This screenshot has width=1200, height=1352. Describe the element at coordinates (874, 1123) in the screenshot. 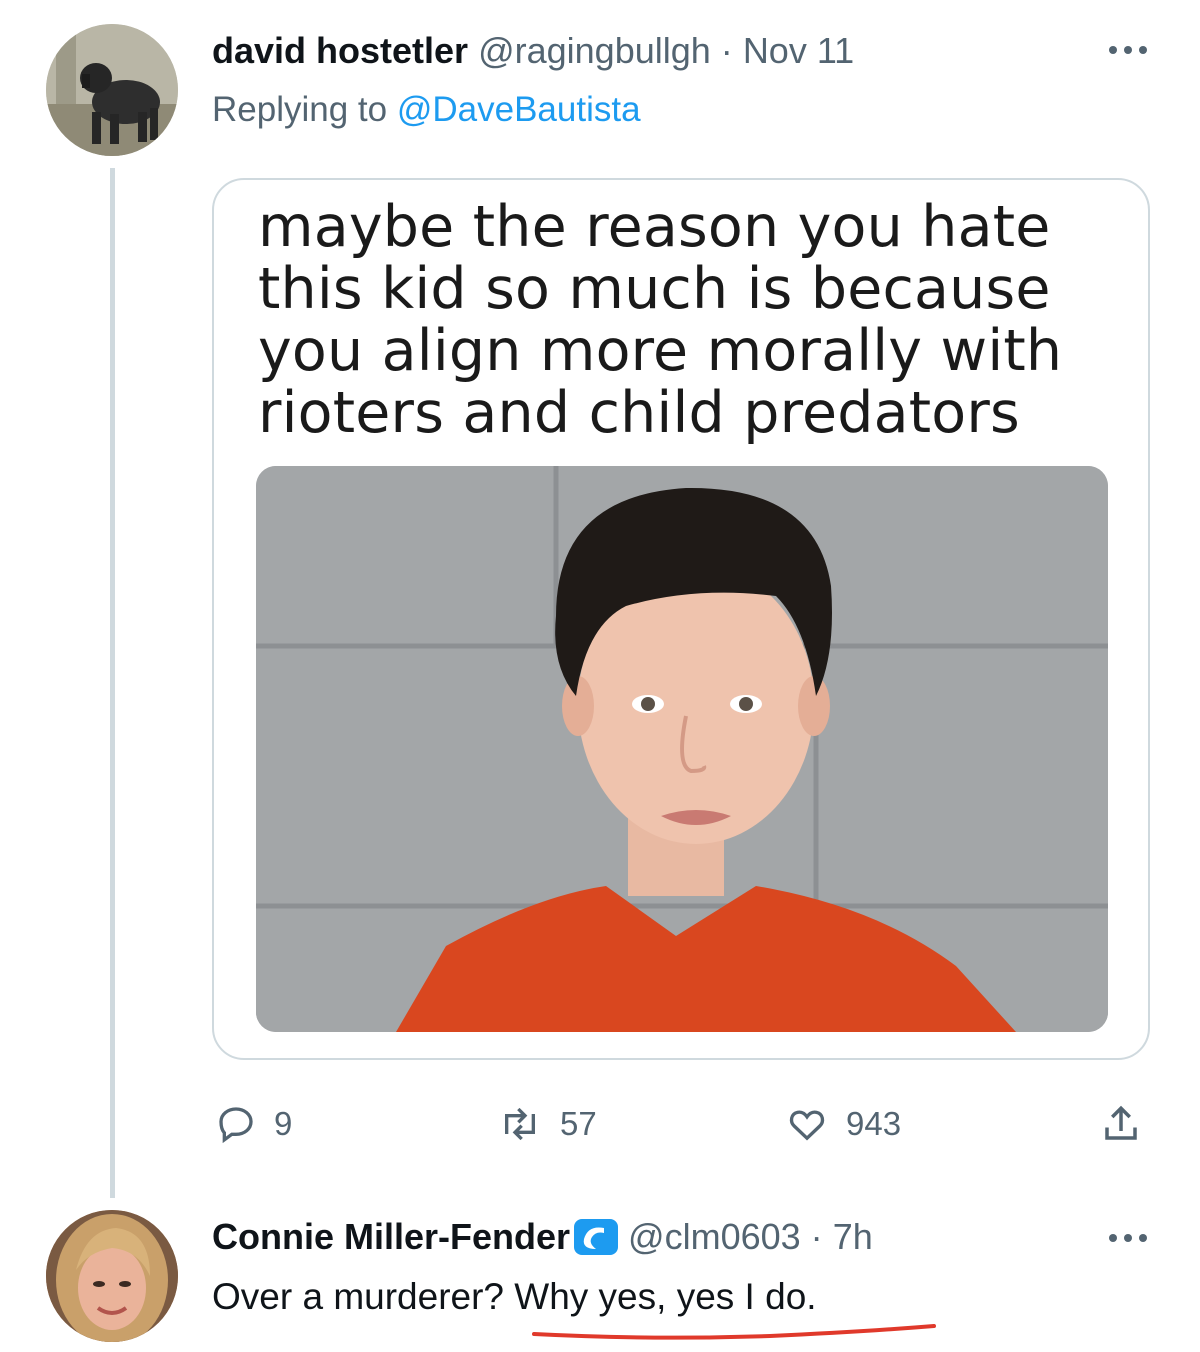

I see `like-count: 943` at that location.